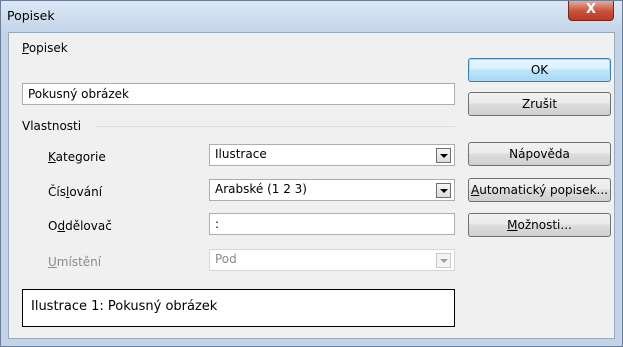  I want to click on caption-preview: Ilustrace 1: Pokusný obrázek, so click(238, 308).